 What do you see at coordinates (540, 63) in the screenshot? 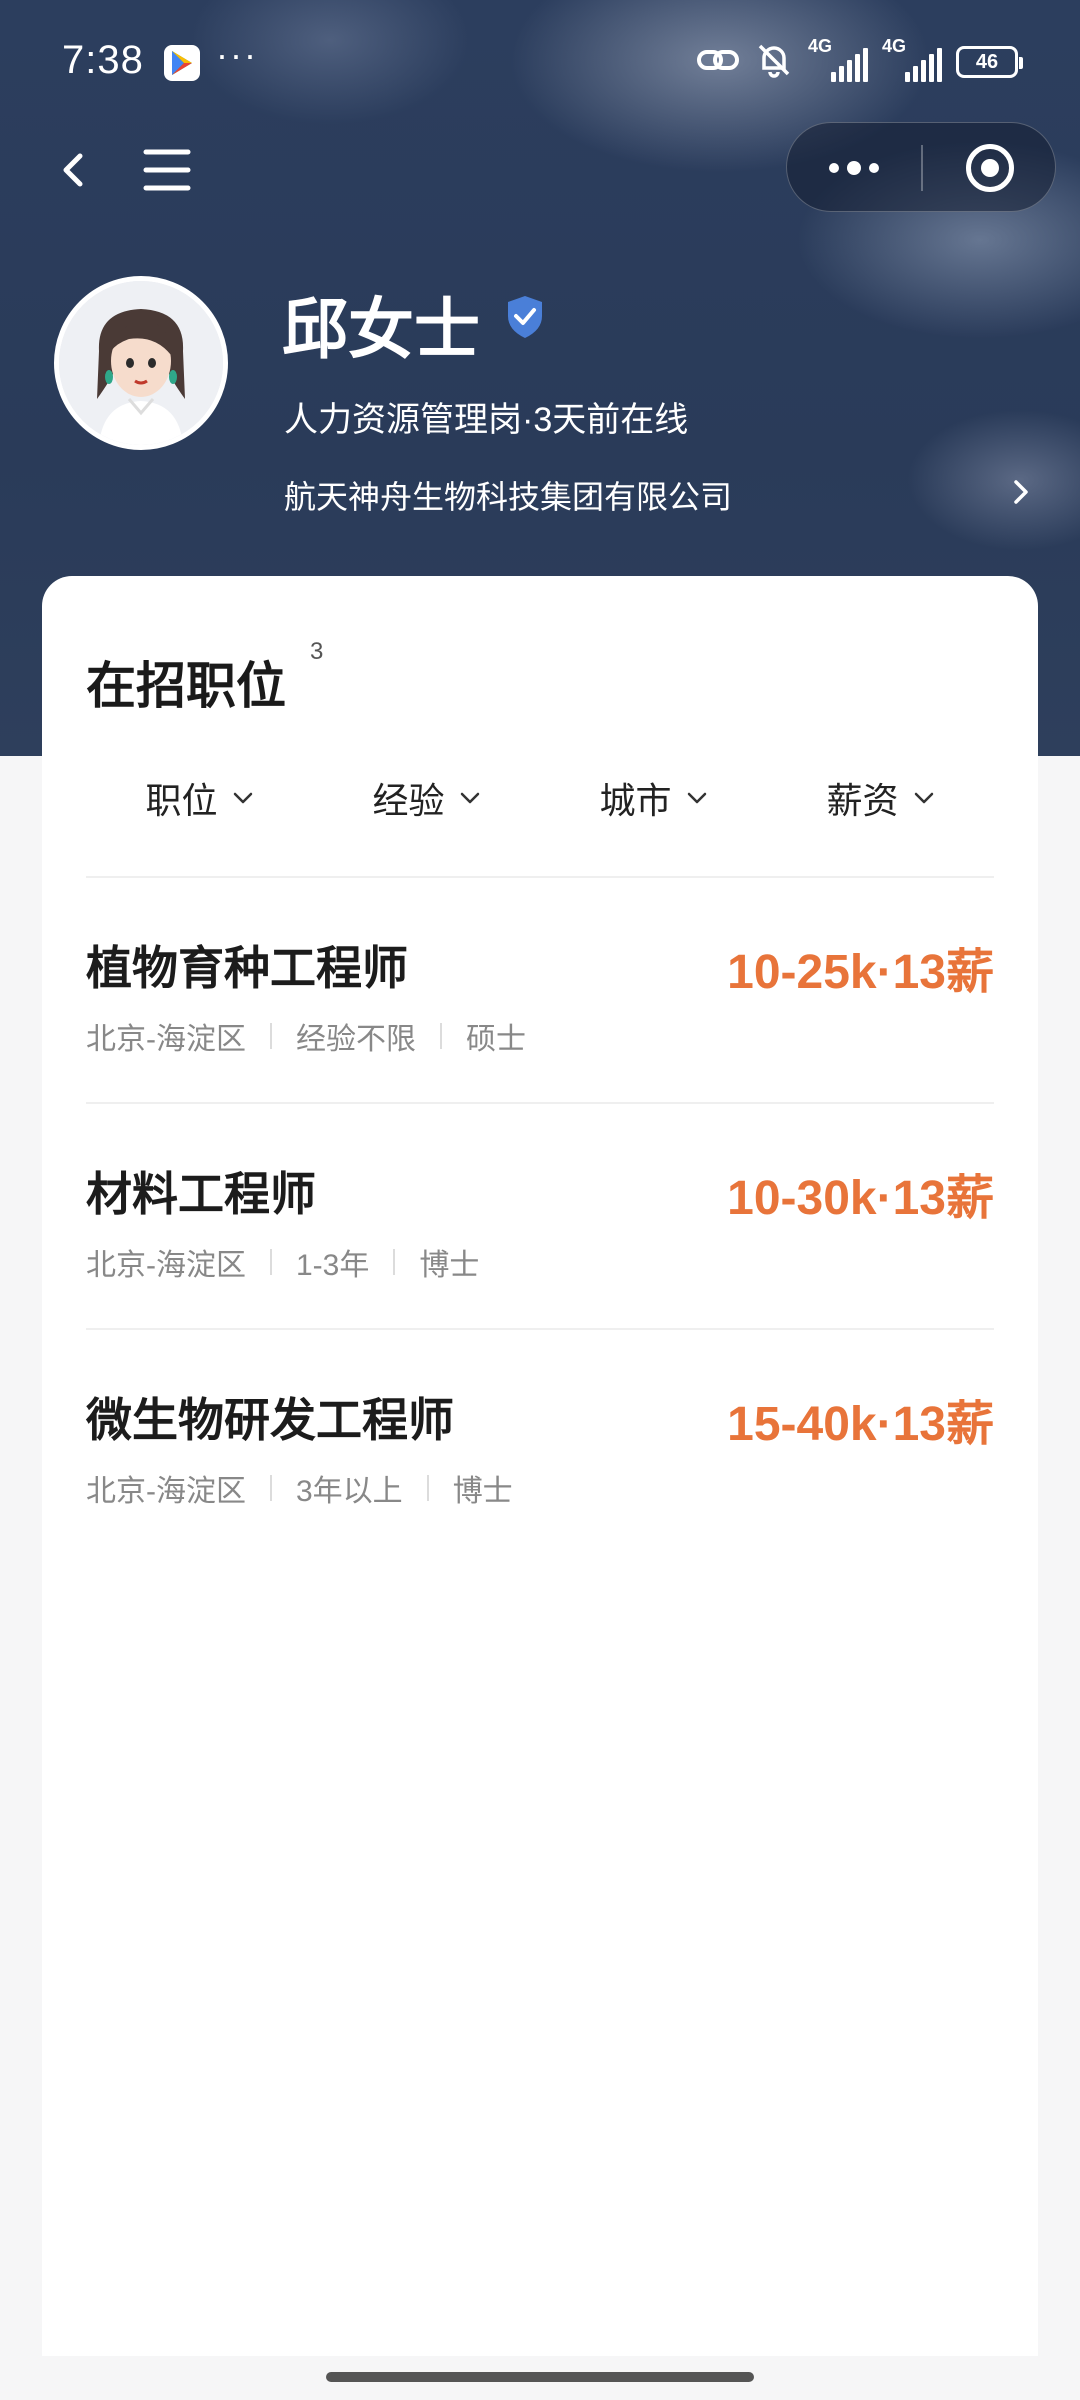
I see `status-bar: 7:38 ··· 4G 4G 46` at bounding box center [540, 63].